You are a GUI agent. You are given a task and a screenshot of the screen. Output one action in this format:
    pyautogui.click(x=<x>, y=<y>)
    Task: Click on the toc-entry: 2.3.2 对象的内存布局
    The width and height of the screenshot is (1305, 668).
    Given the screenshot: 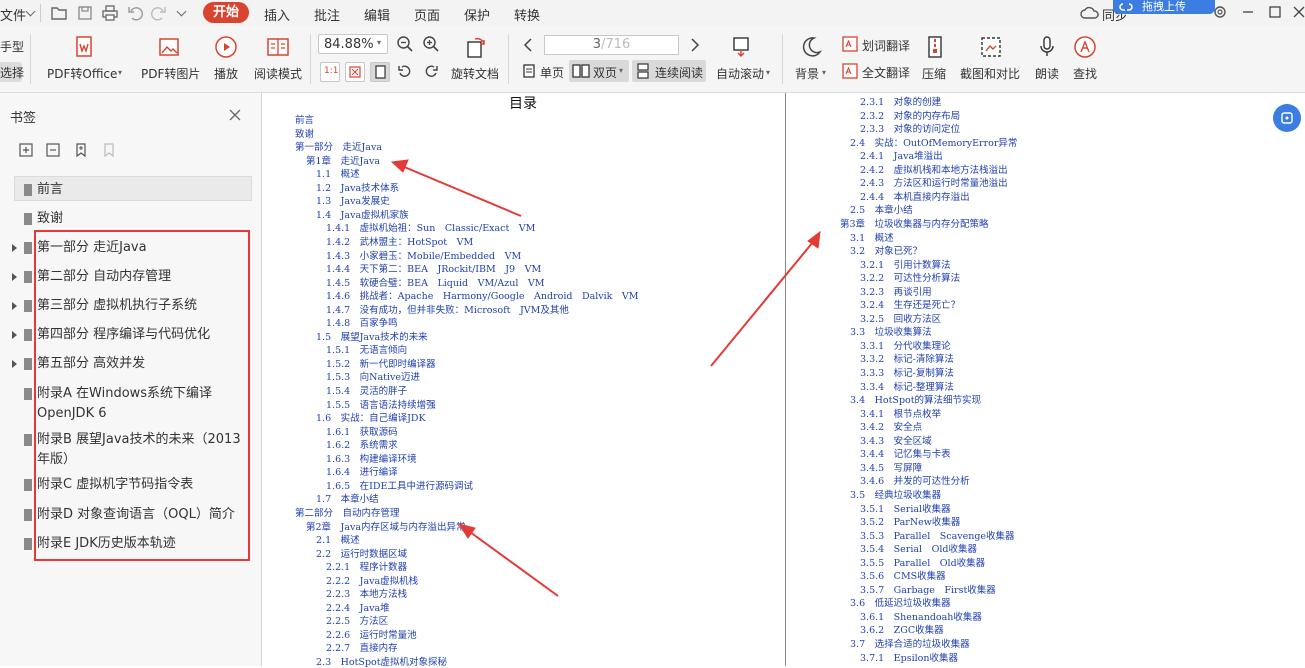 What is the action you would take?
    pyautogui.click(x=910, y=115)
    